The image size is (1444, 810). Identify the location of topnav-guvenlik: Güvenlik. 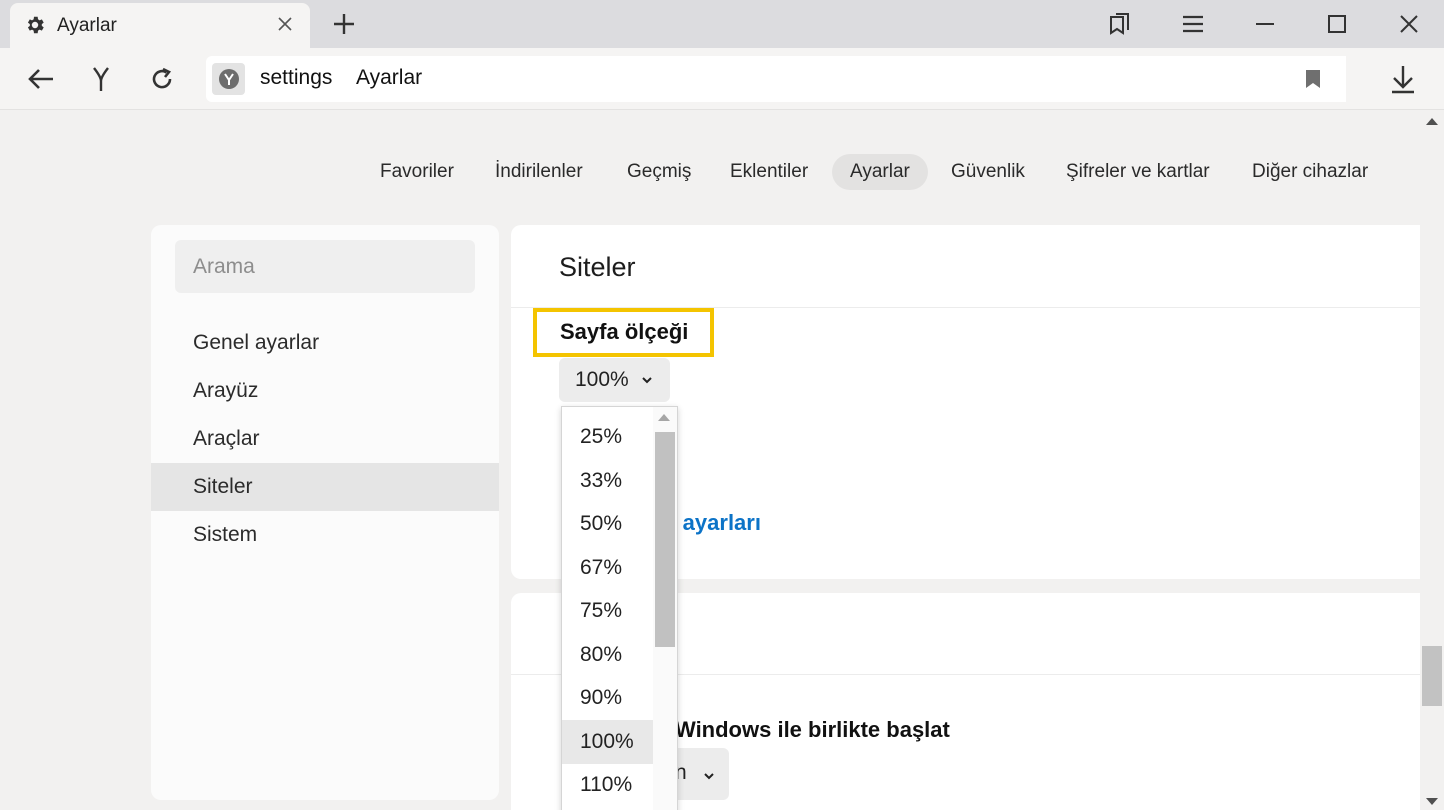
(988, 172).